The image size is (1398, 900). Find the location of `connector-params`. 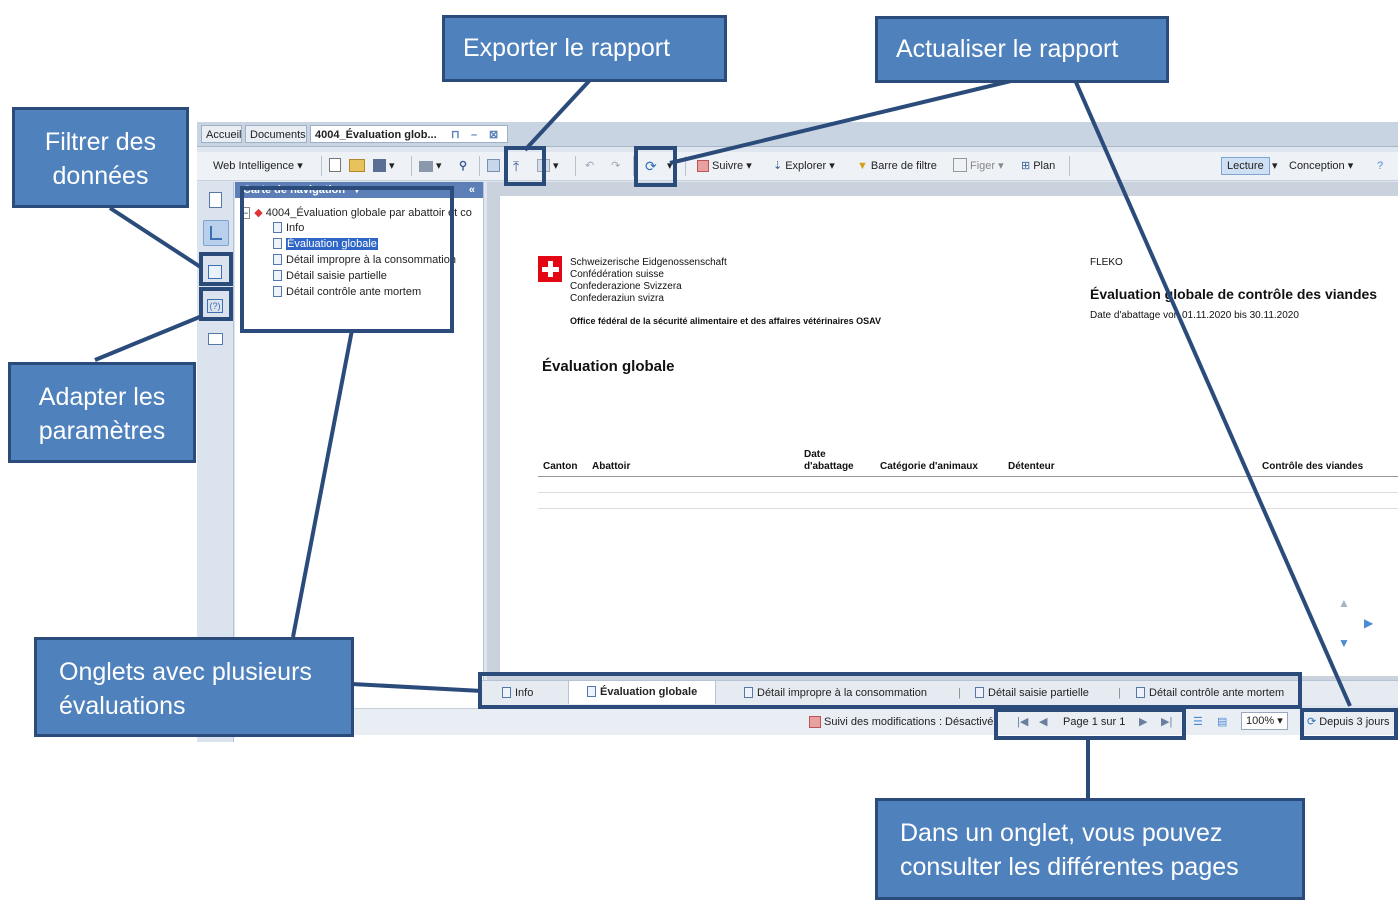

connector-params is located at coordinates (148, 338).